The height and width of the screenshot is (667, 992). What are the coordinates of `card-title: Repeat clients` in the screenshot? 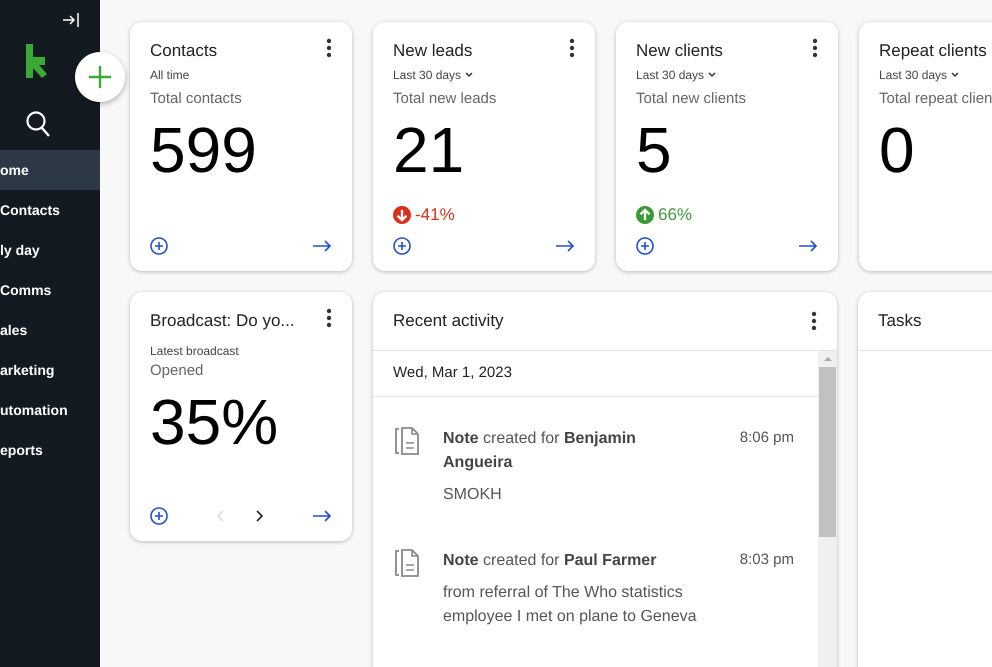 It's located at (933, 51).